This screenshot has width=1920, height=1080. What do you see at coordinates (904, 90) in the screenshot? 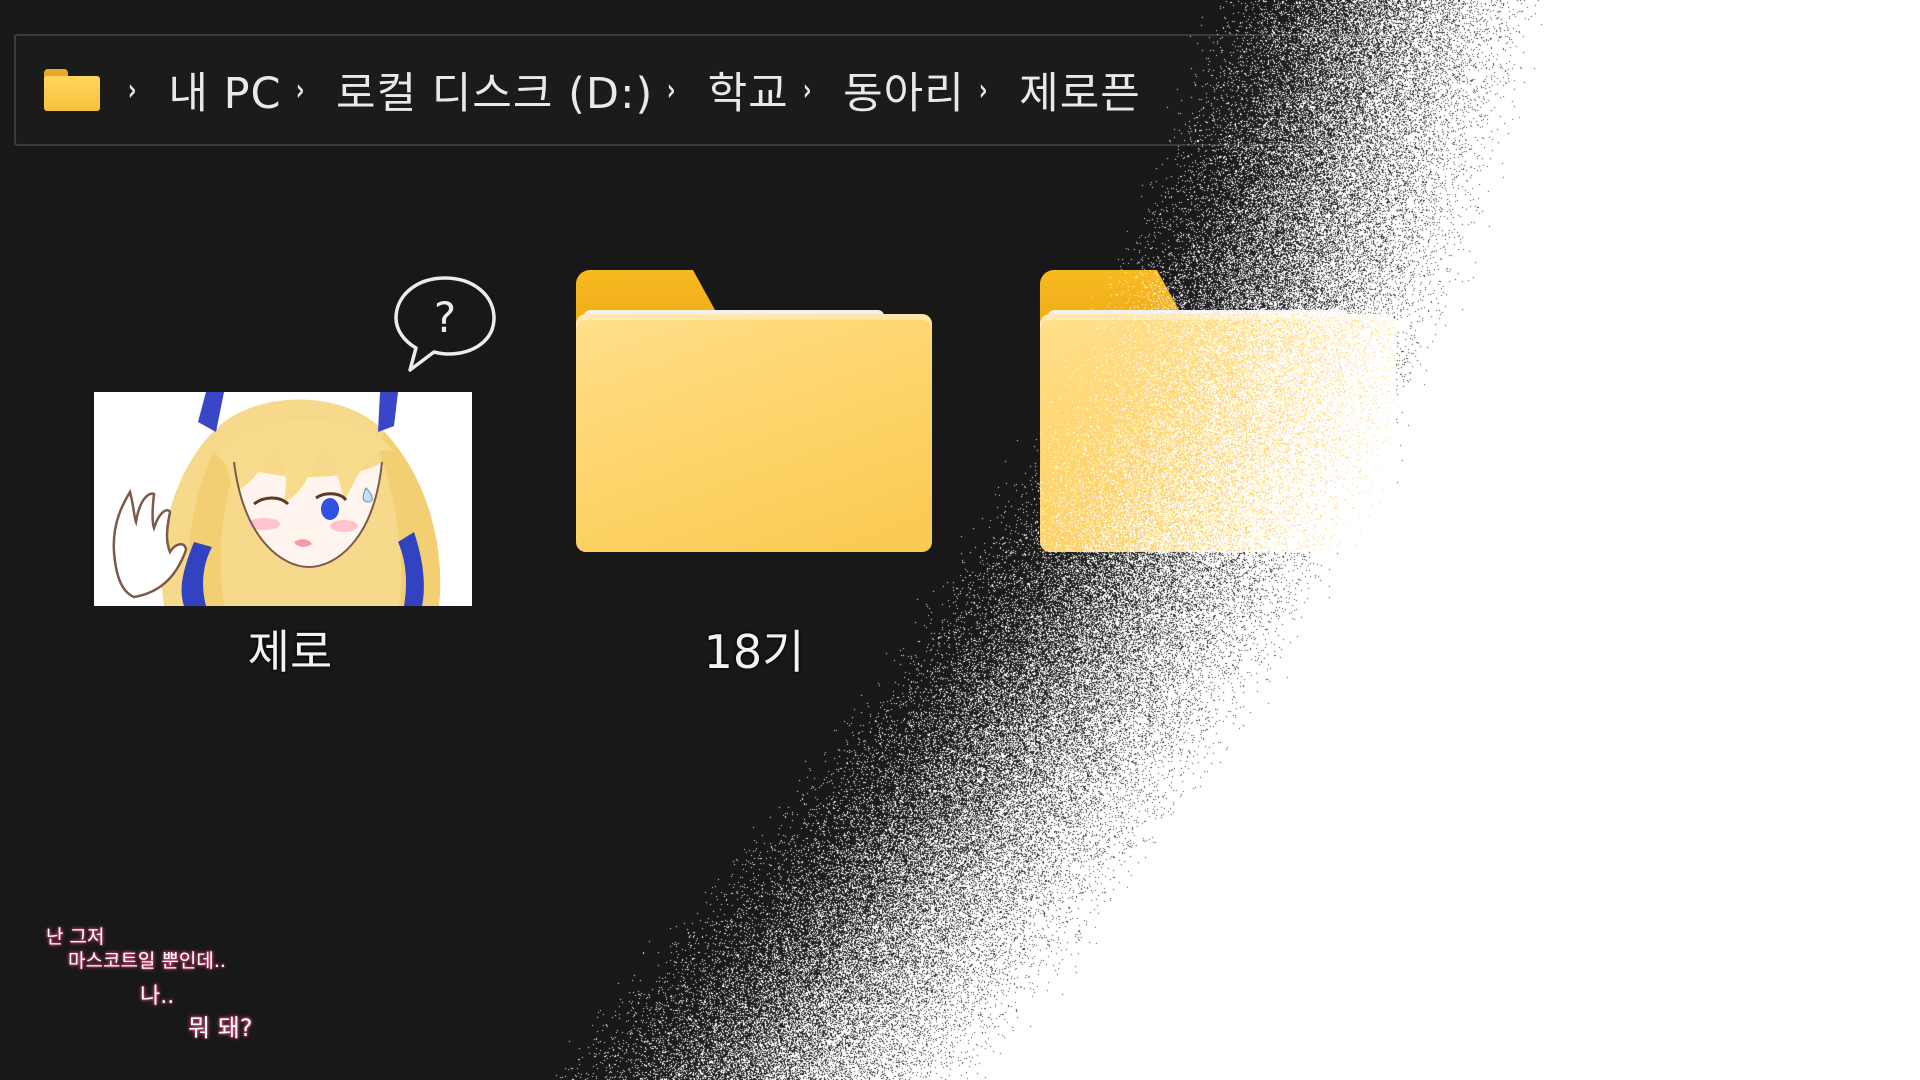
I see `breadcrumb-item-club: 동아리` at bounding box center [904, 90].